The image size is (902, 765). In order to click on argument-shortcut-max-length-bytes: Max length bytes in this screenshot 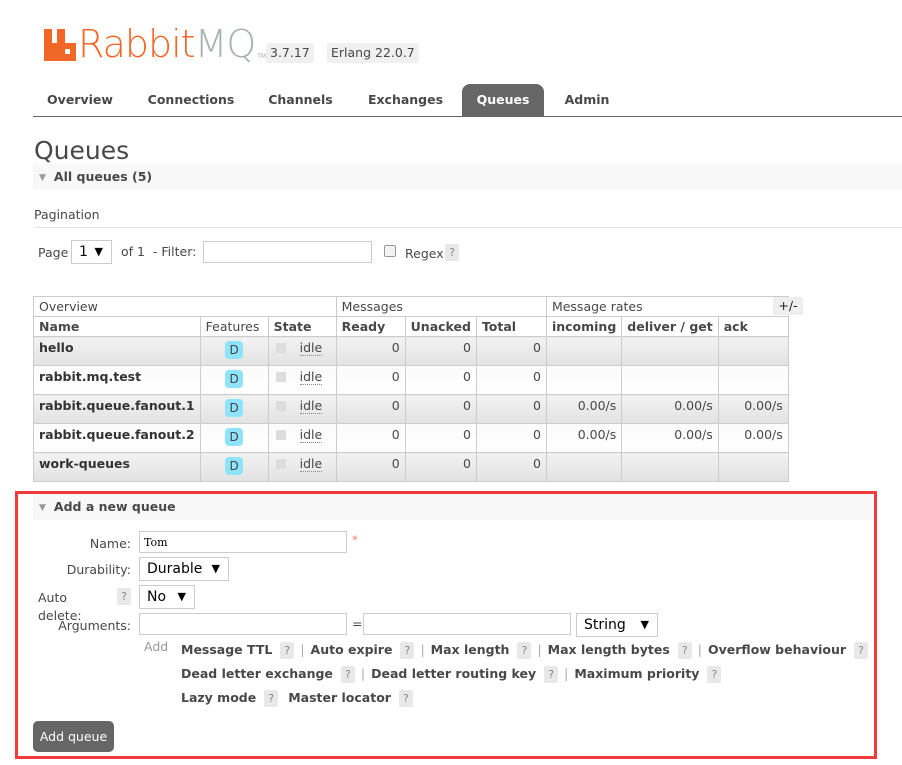, I will do `click(609, 649)`.